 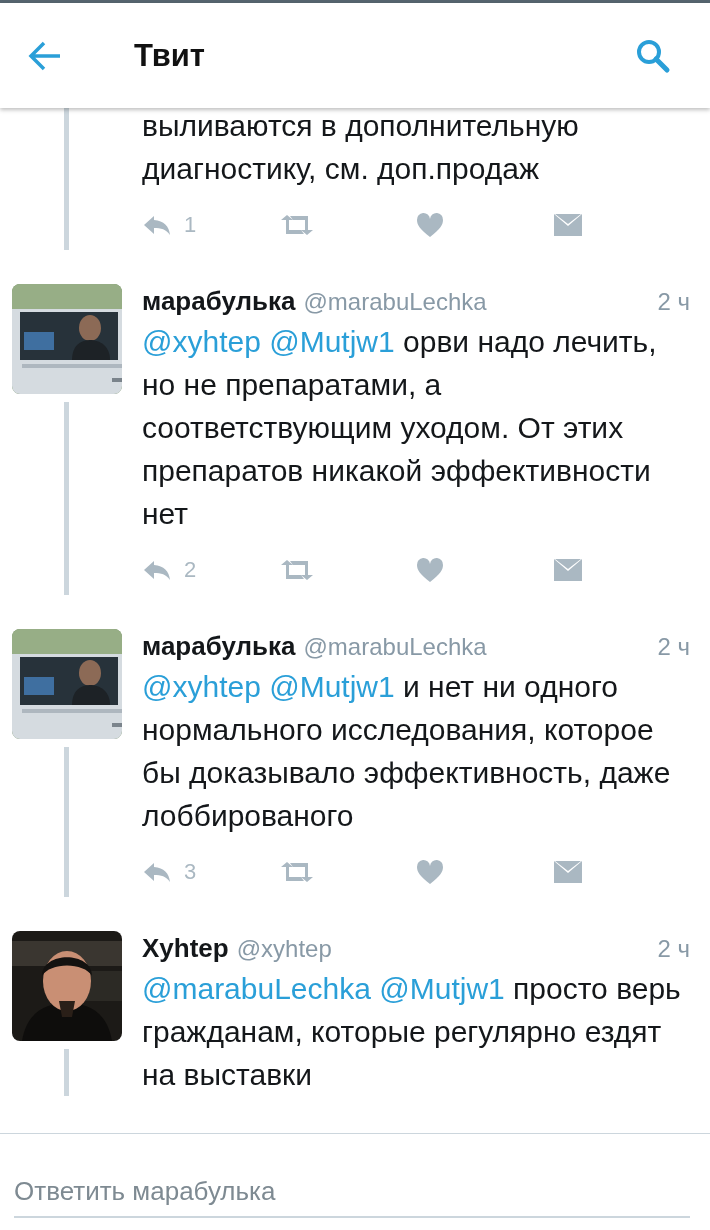 What do you see at coordinates (190, 225) in the screenshot?
I see `reply-count: 1` at bounding box center [190, 225].